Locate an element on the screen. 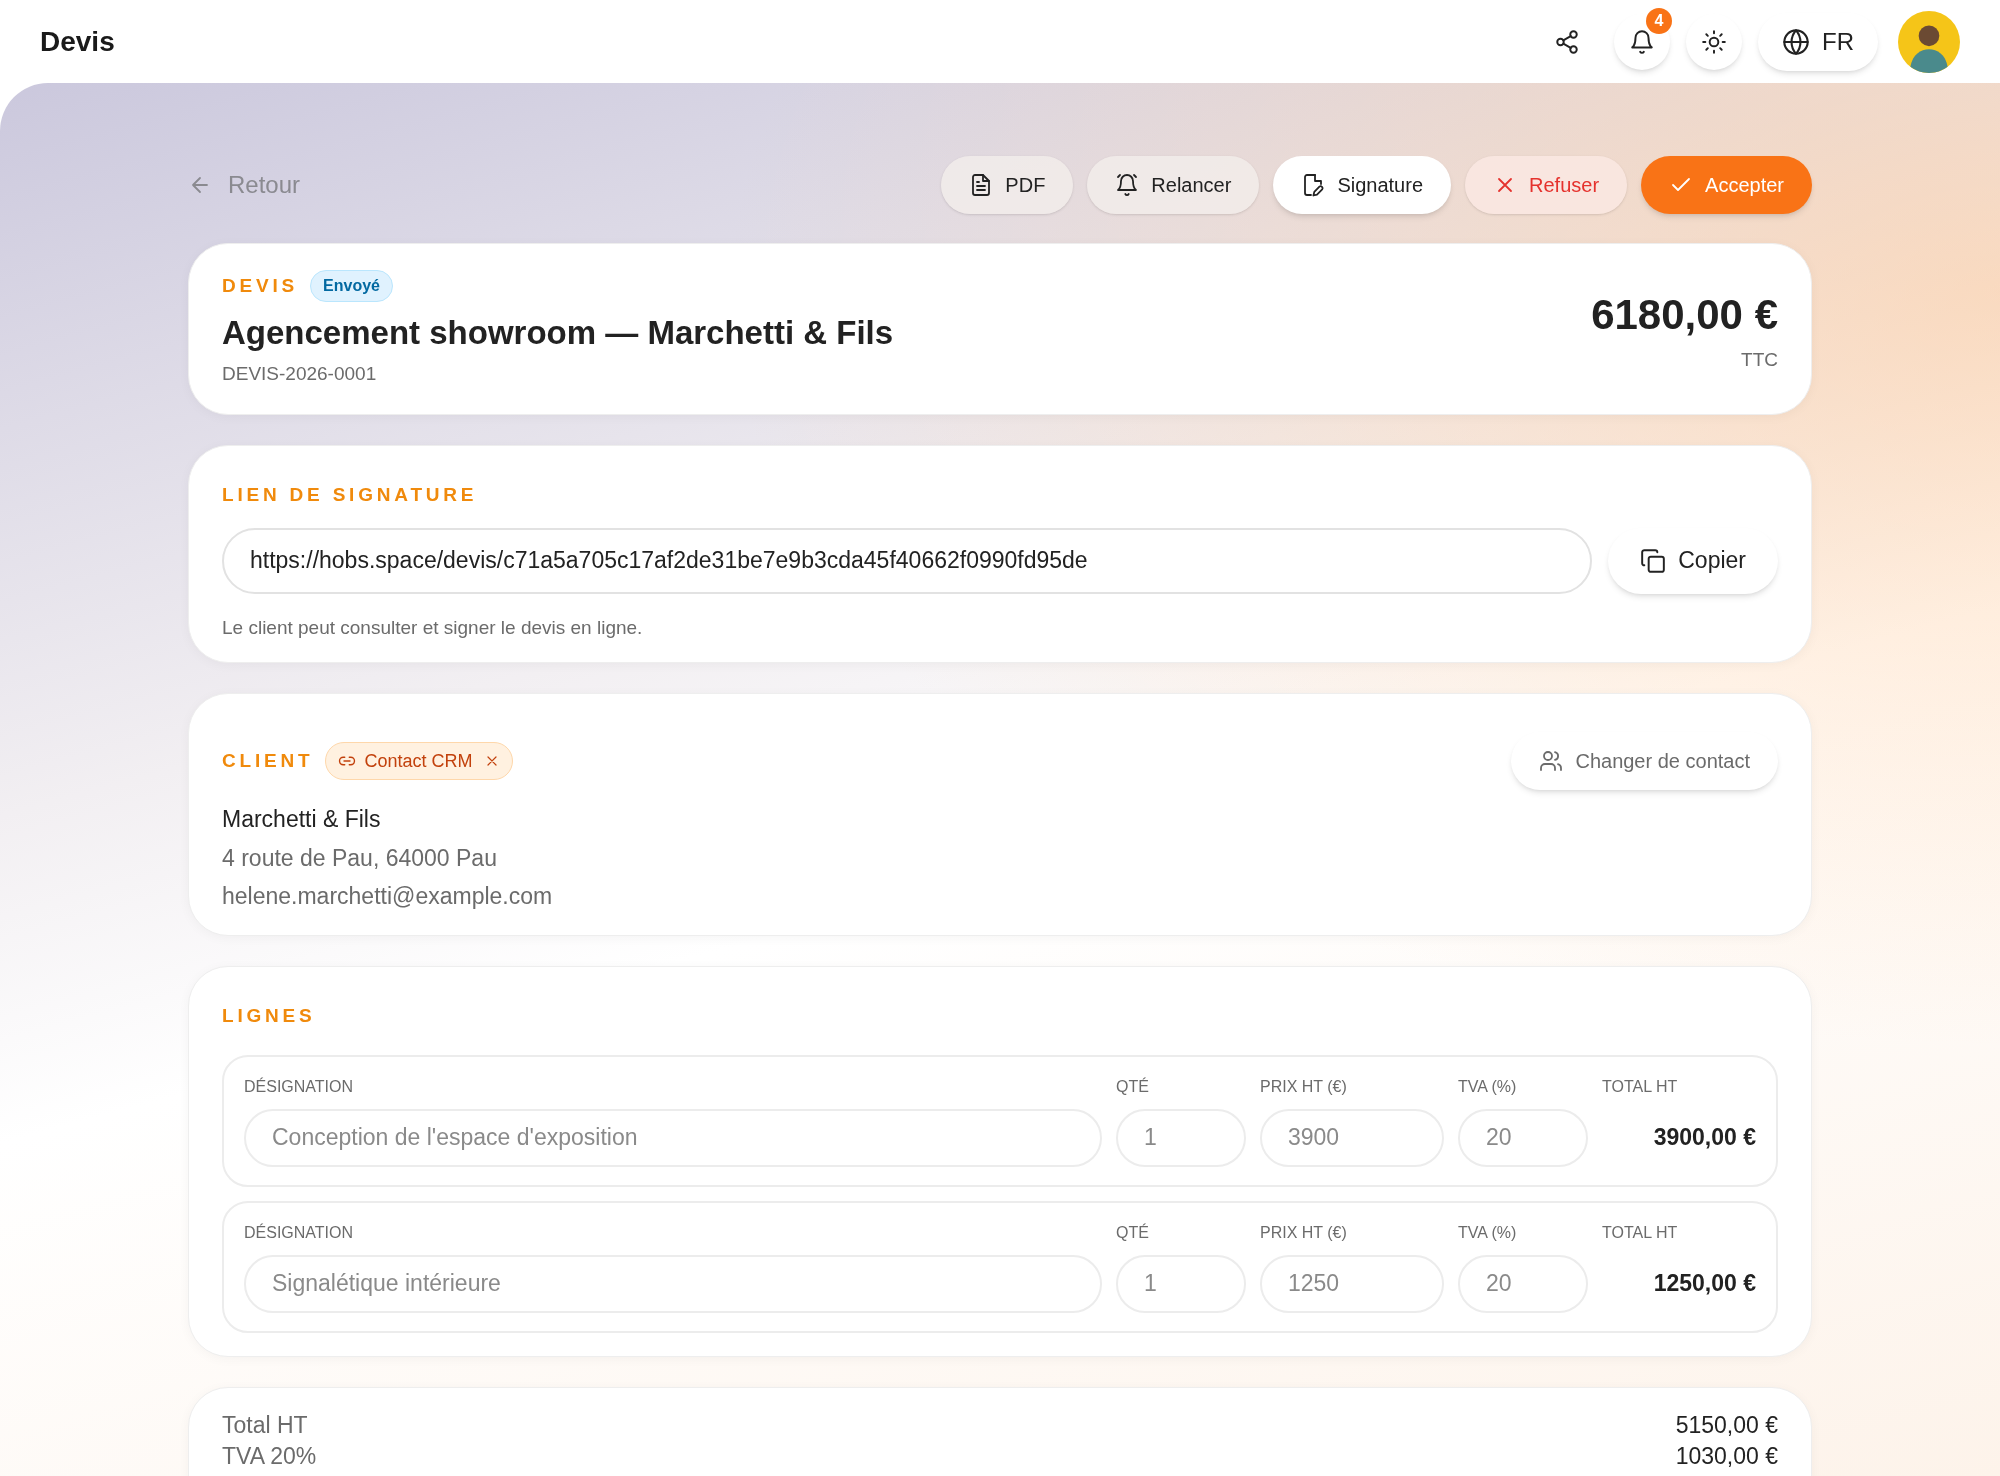  section-heading: LIEN DE SIGNATURE is located at coordinates (350, 495).